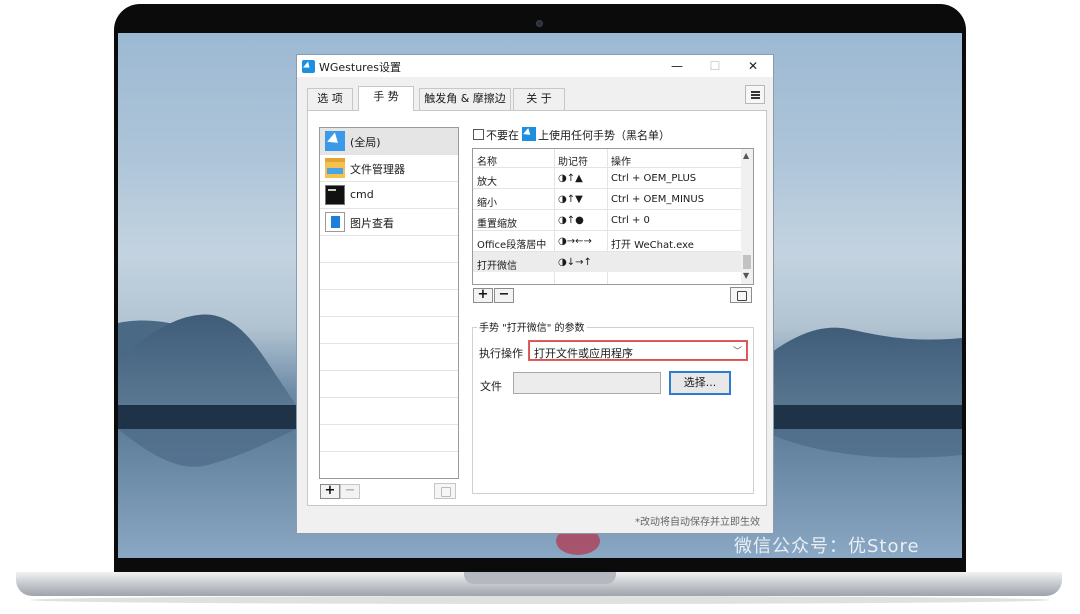  Describe the element at coordinates (607, 177) in the screenshot. I see `table-row: 放大 ◑↑▲ Ctrl + OEM_PLUS` at that location.